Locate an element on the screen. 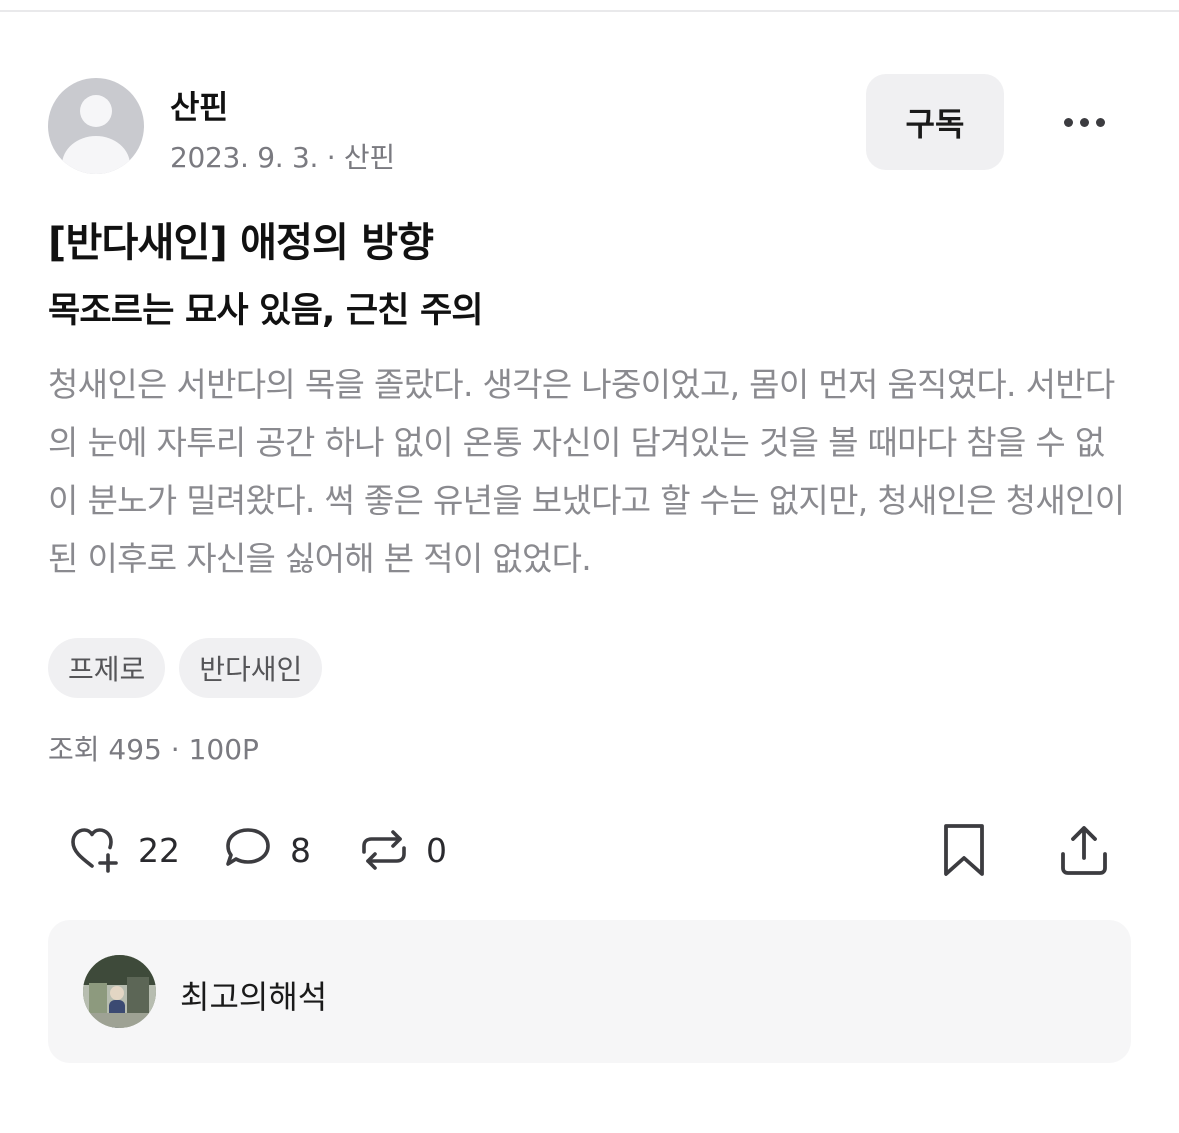 Image resolution: width=1179 pixels, height=1133 pixels. share-icon is located at coordinates (1084, 850).